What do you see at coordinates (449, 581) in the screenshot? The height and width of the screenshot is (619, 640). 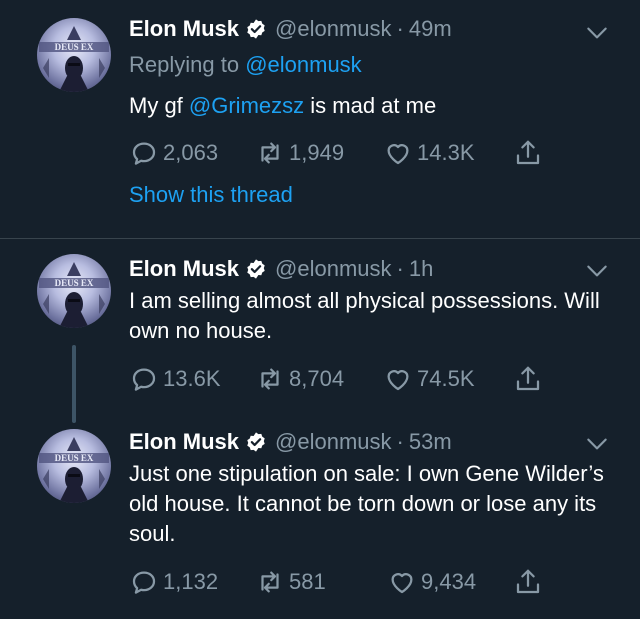 I see `like-count: 9,434` at bounding box center [449, 581].